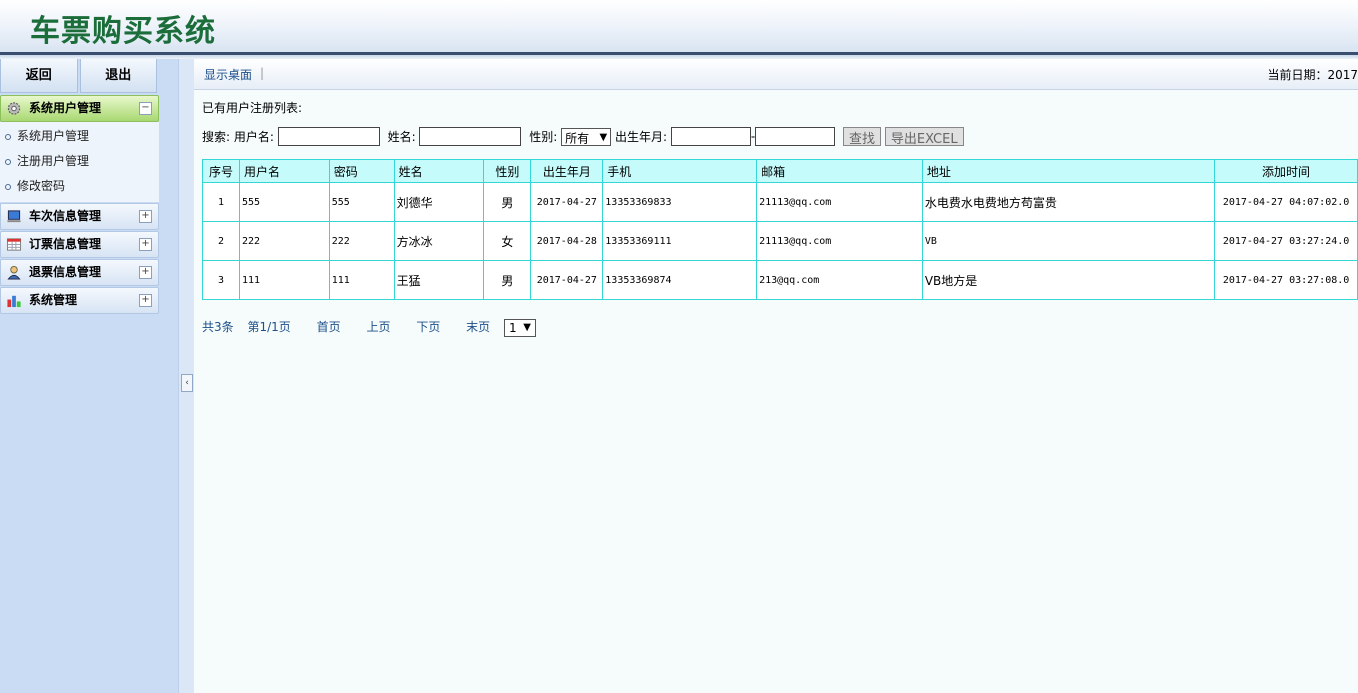  Describe the element at coordinates (710, 136) in the screenshot. I see `birth-from-input` at that location.